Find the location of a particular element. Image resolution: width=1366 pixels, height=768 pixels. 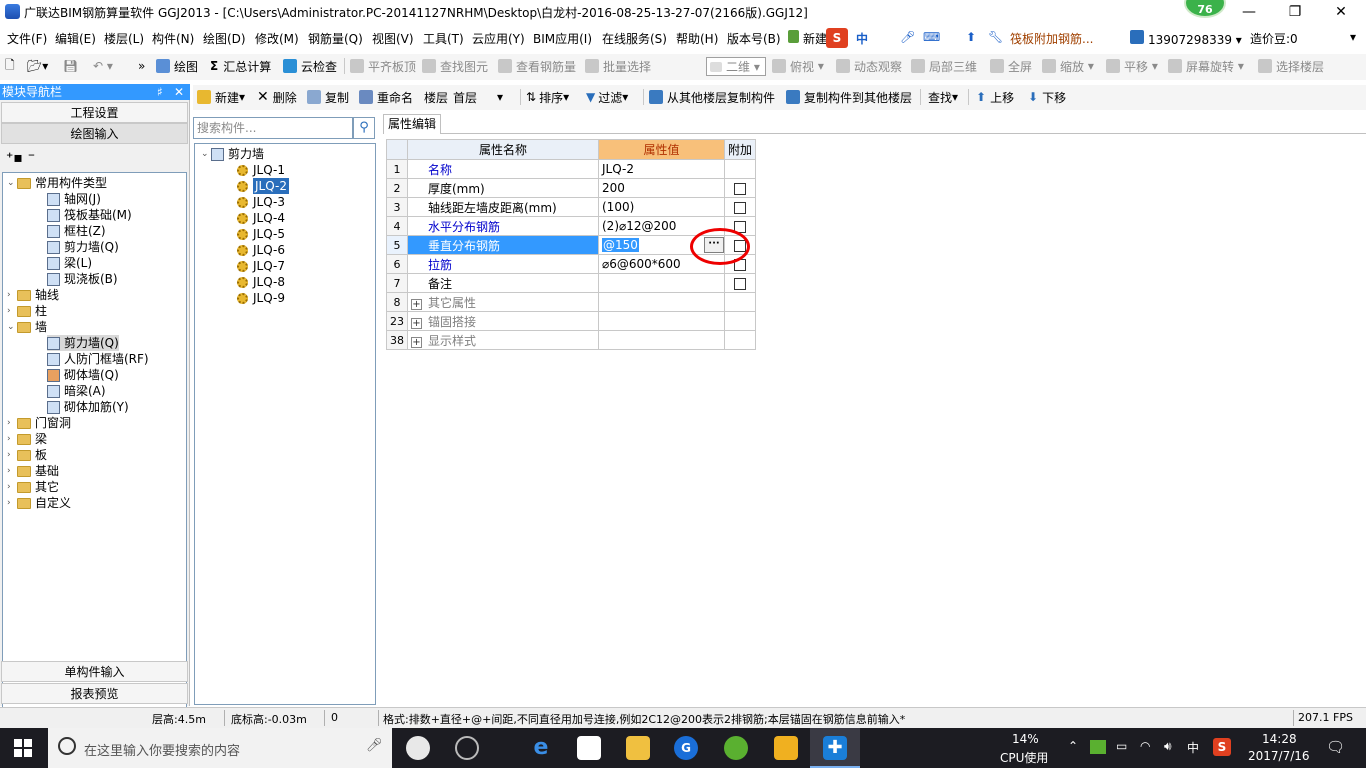

tree-folder-custom: › 自定义 is located at coordinates (39, 503).